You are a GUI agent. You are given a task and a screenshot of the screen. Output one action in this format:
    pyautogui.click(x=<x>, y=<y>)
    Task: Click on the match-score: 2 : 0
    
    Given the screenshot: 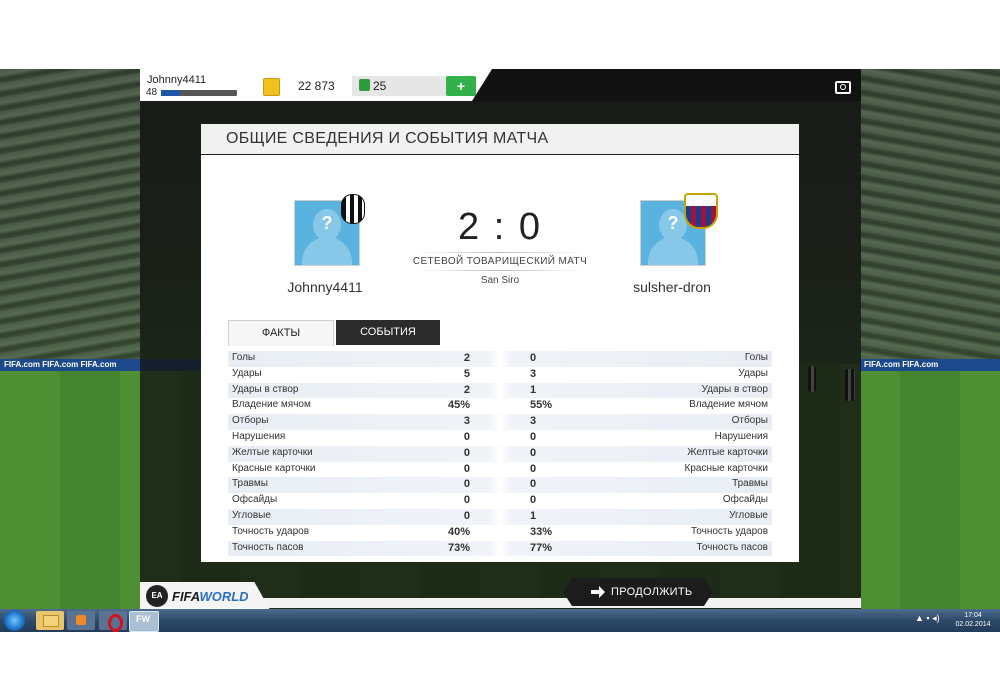 What is the action you would take?
    pyautogui.click(x=500, y=227)
    